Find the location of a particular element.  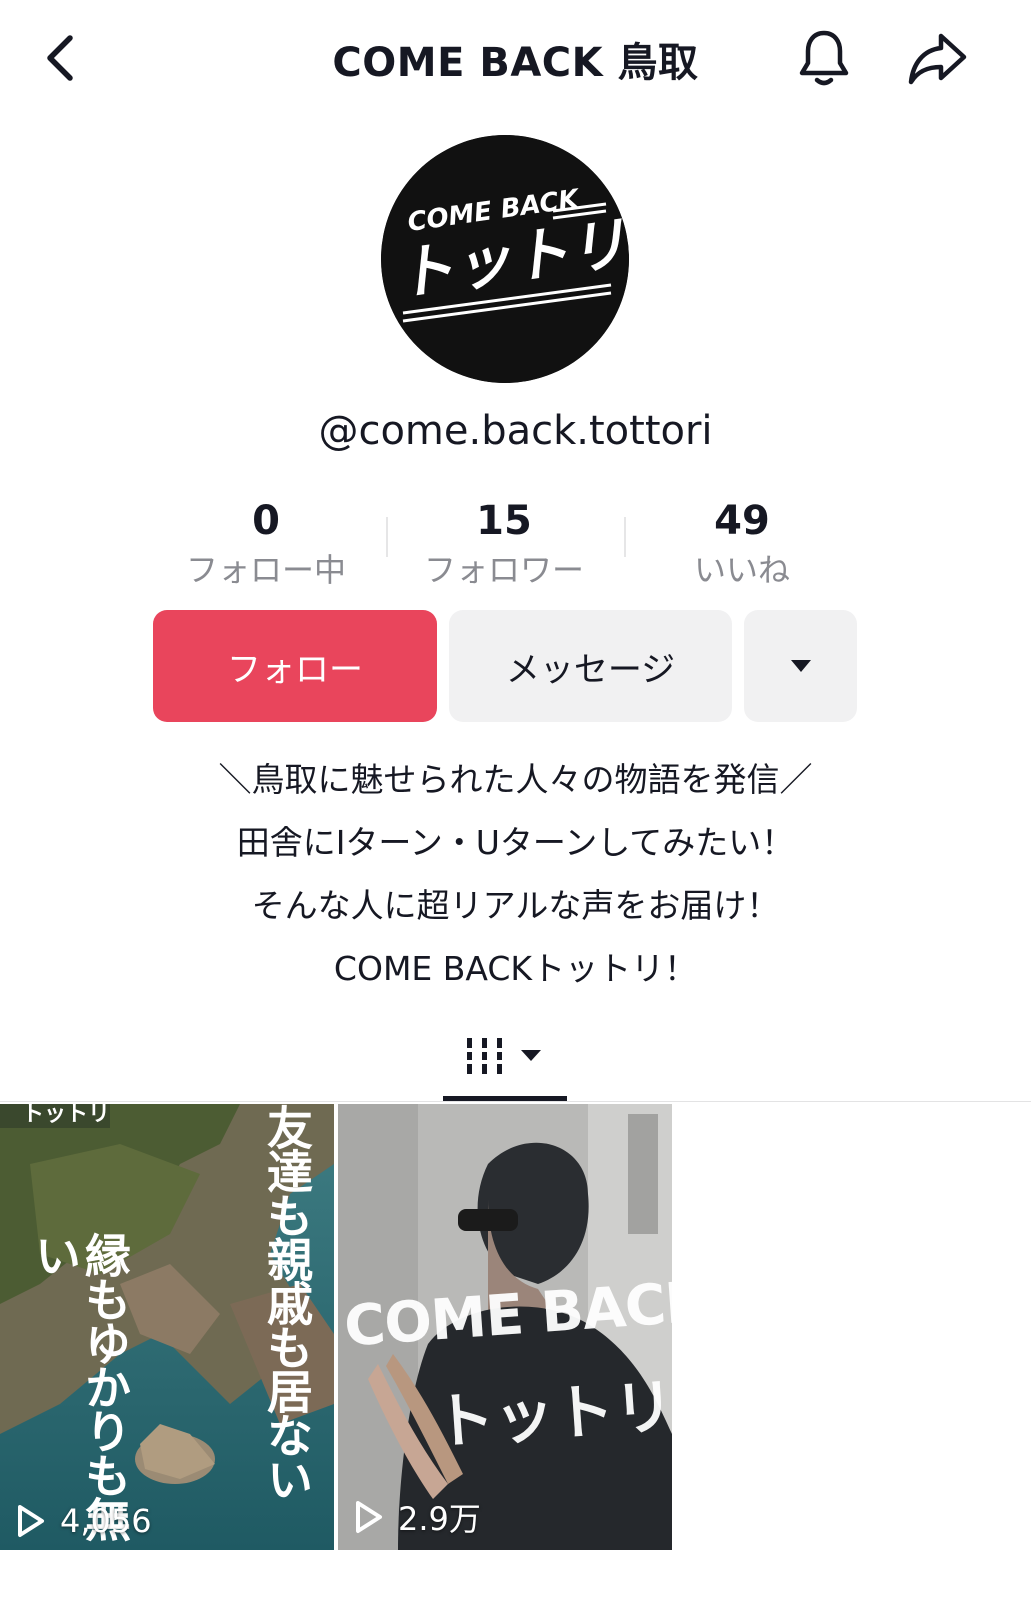

view-count-value: 2.9万 is located at coordinates (439, 1519).